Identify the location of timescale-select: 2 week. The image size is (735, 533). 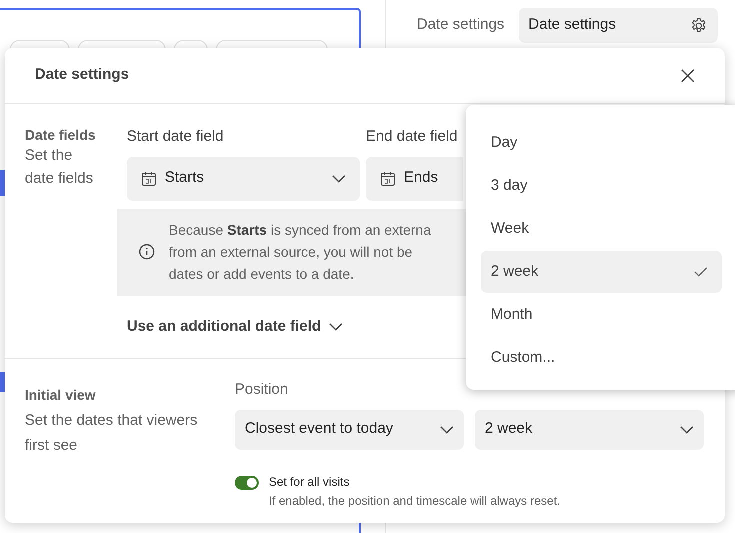
(589, 430).